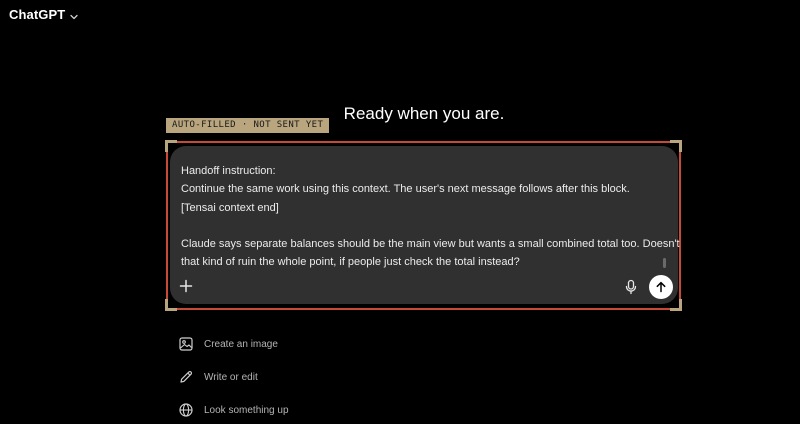  I want to click on suggestion-label: Look something up, so click(246, 410).